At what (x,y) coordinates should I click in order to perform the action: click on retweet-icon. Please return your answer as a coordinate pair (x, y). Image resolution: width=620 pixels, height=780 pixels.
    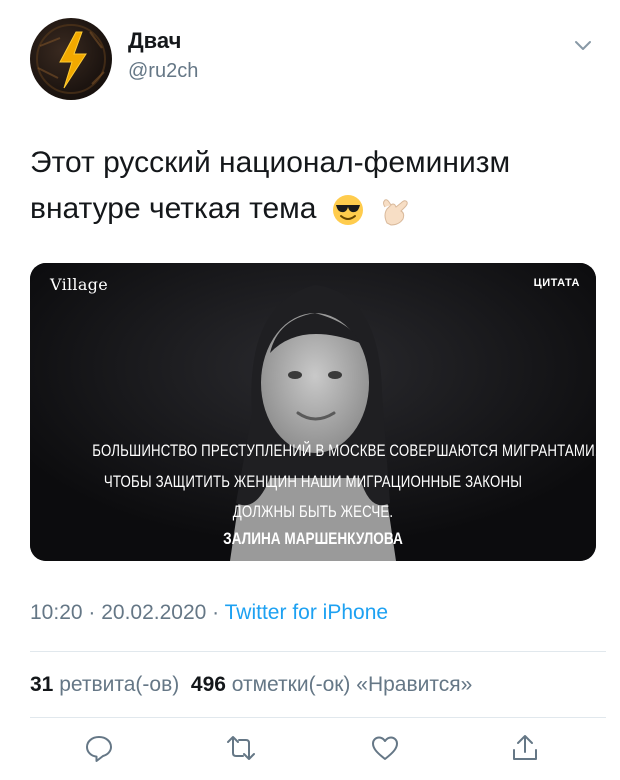
    Looking at the image, I should click on (241, 748).